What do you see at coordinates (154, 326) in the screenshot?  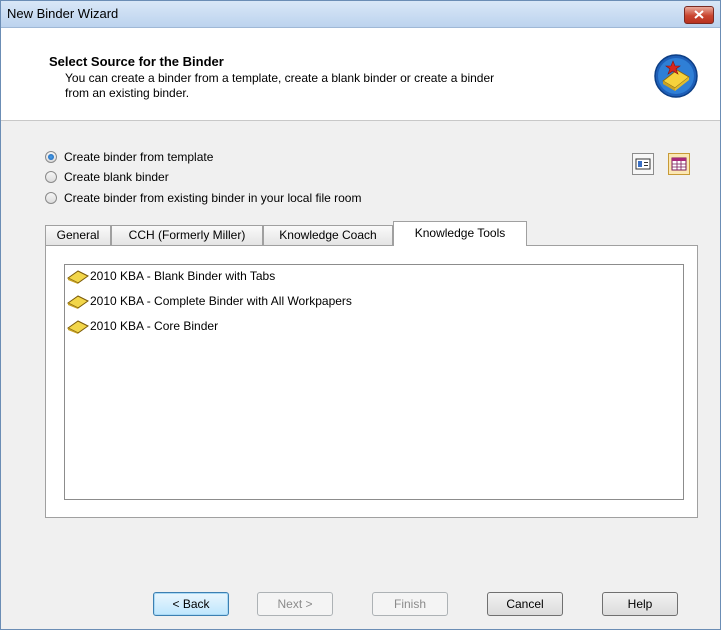 I see `template-name: 2010 KBA - Core Binder` at bounding box center [154, 326].